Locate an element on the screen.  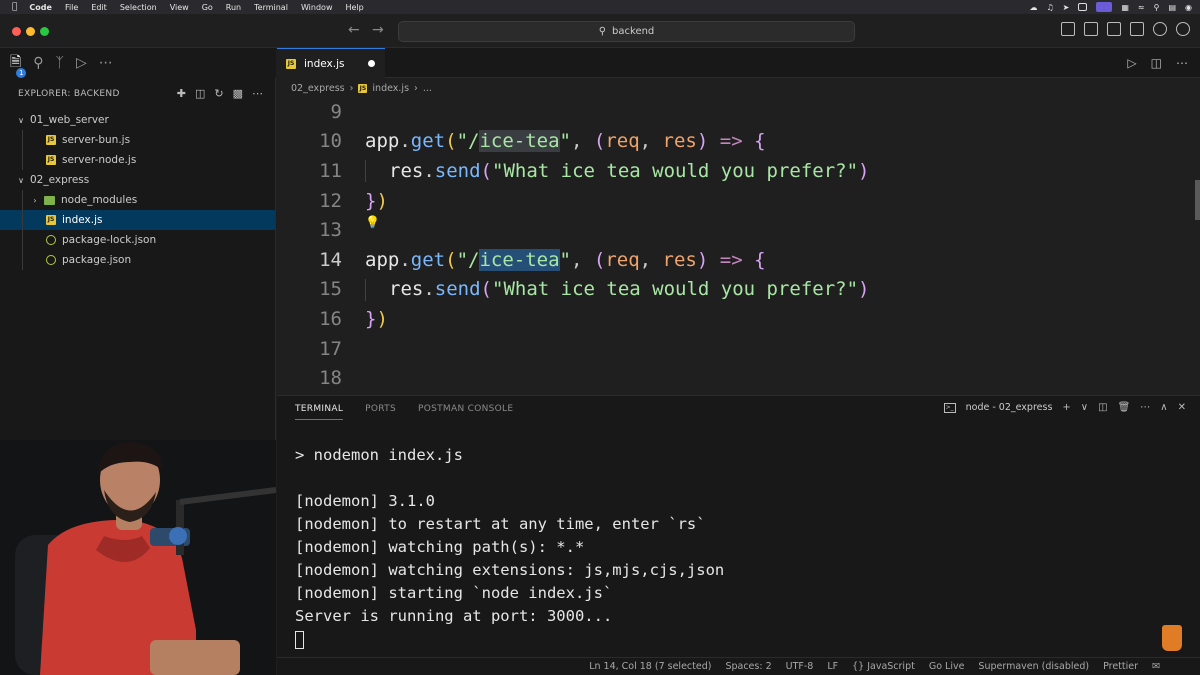
command-center-search: ⚲ backend is located at coordinates (626, 31).